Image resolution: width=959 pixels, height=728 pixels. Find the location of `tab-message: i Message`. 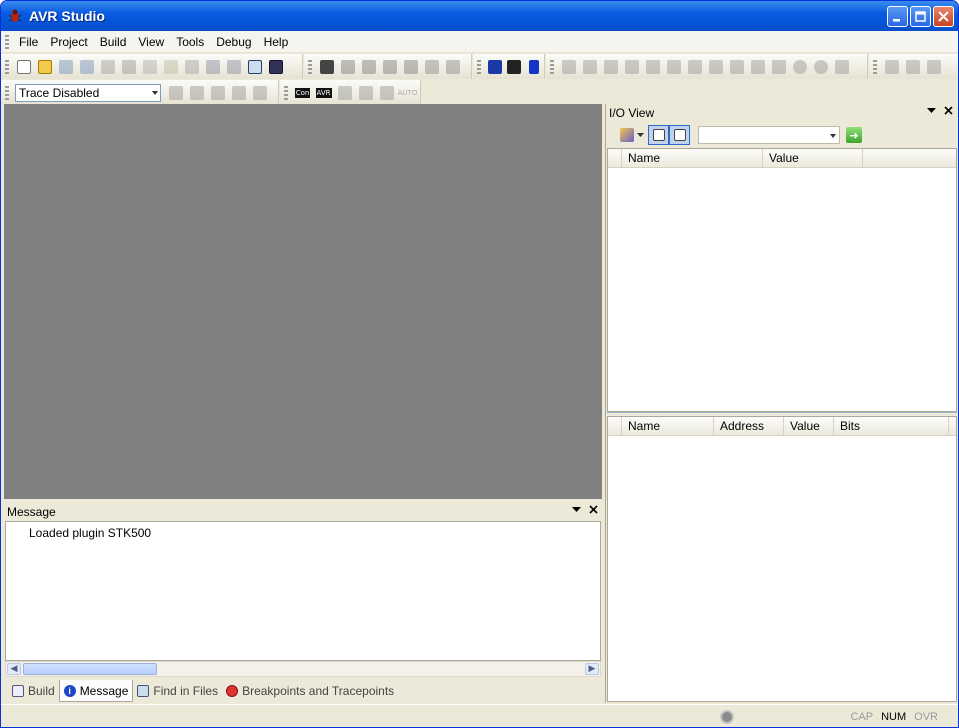

tab-message: i Message is located at coordinates (96, 691).